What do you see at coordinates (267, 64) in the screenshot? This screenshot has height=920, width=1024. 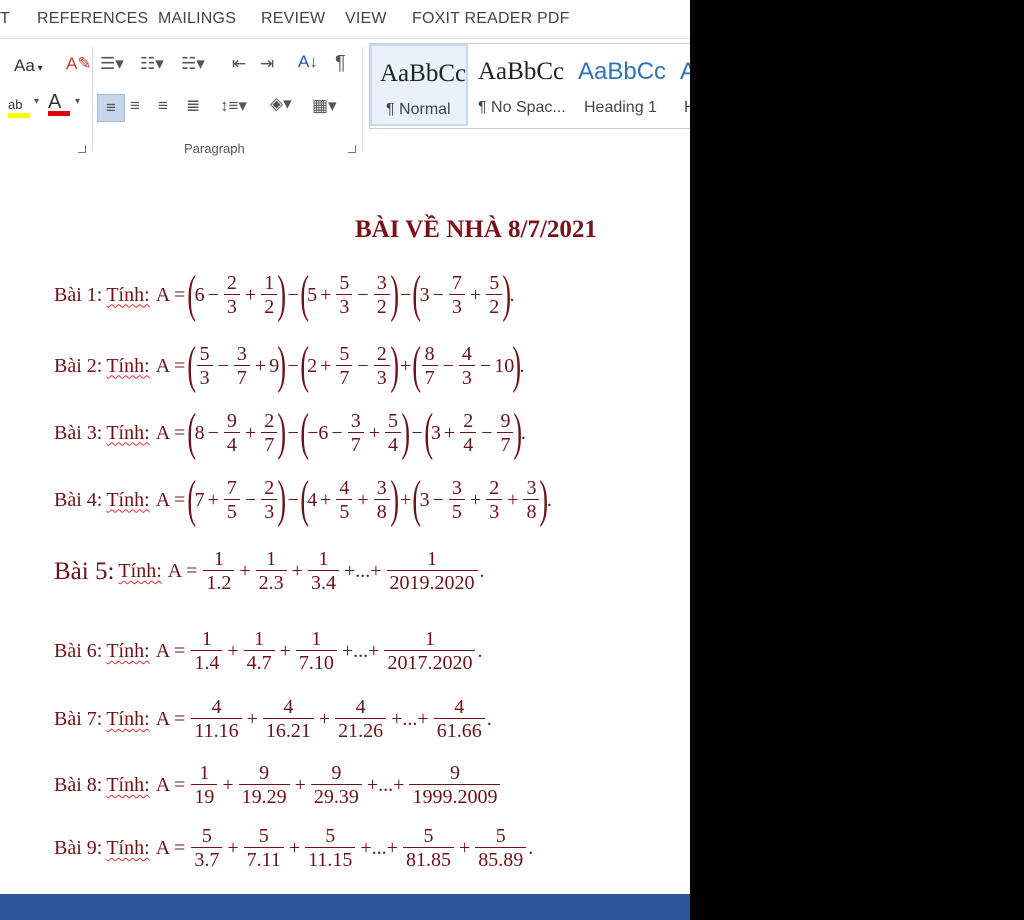 I see `increase-indent-icon: ⇥` at bounding box center [267, 64].